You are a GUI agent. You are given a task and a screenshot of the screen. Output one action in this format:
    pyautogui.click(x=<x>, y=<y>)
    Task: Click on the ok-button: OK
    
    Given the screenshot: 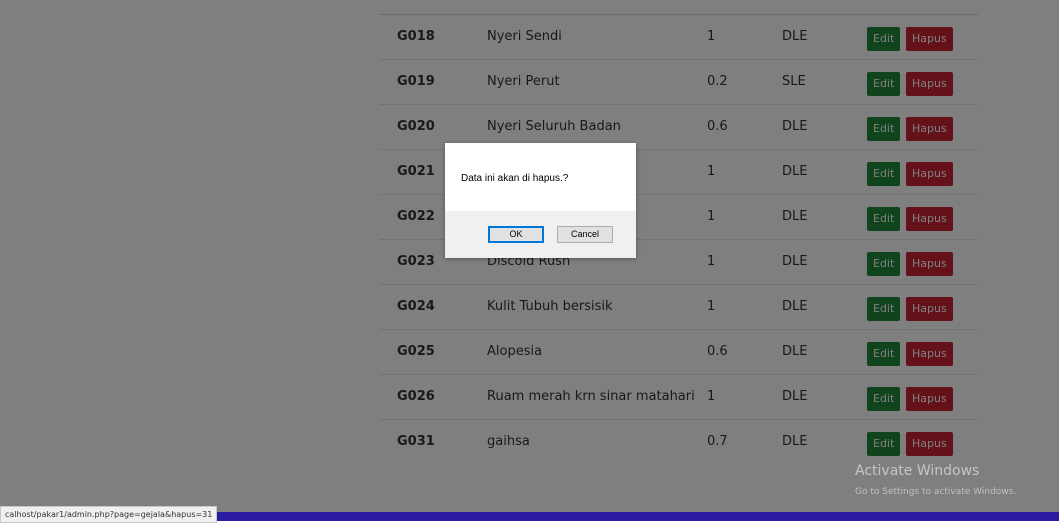 What is the action you would take?
    pyautogui.click(x=516, y=234)
    